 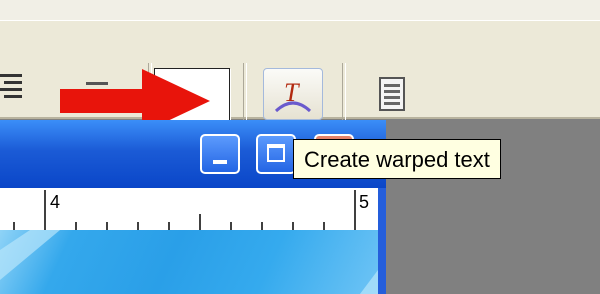 I want to click on canvas-artwork, so click(x=189, y=262).